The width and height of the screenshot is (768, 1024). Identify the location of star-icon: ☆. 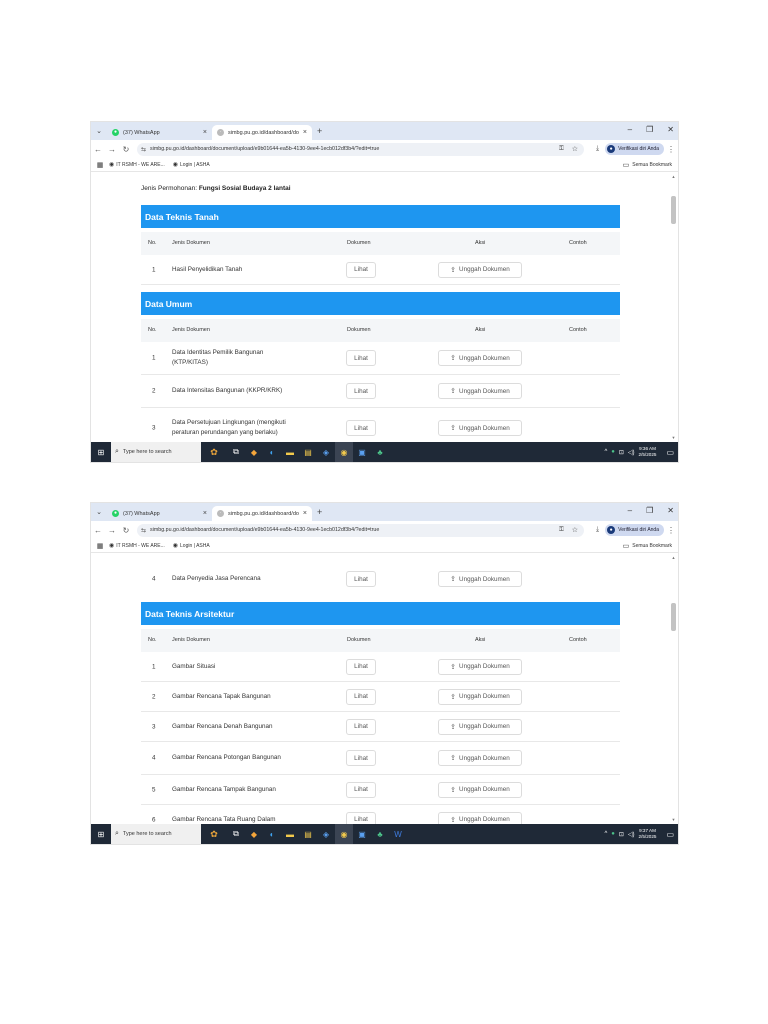
(575, 530).